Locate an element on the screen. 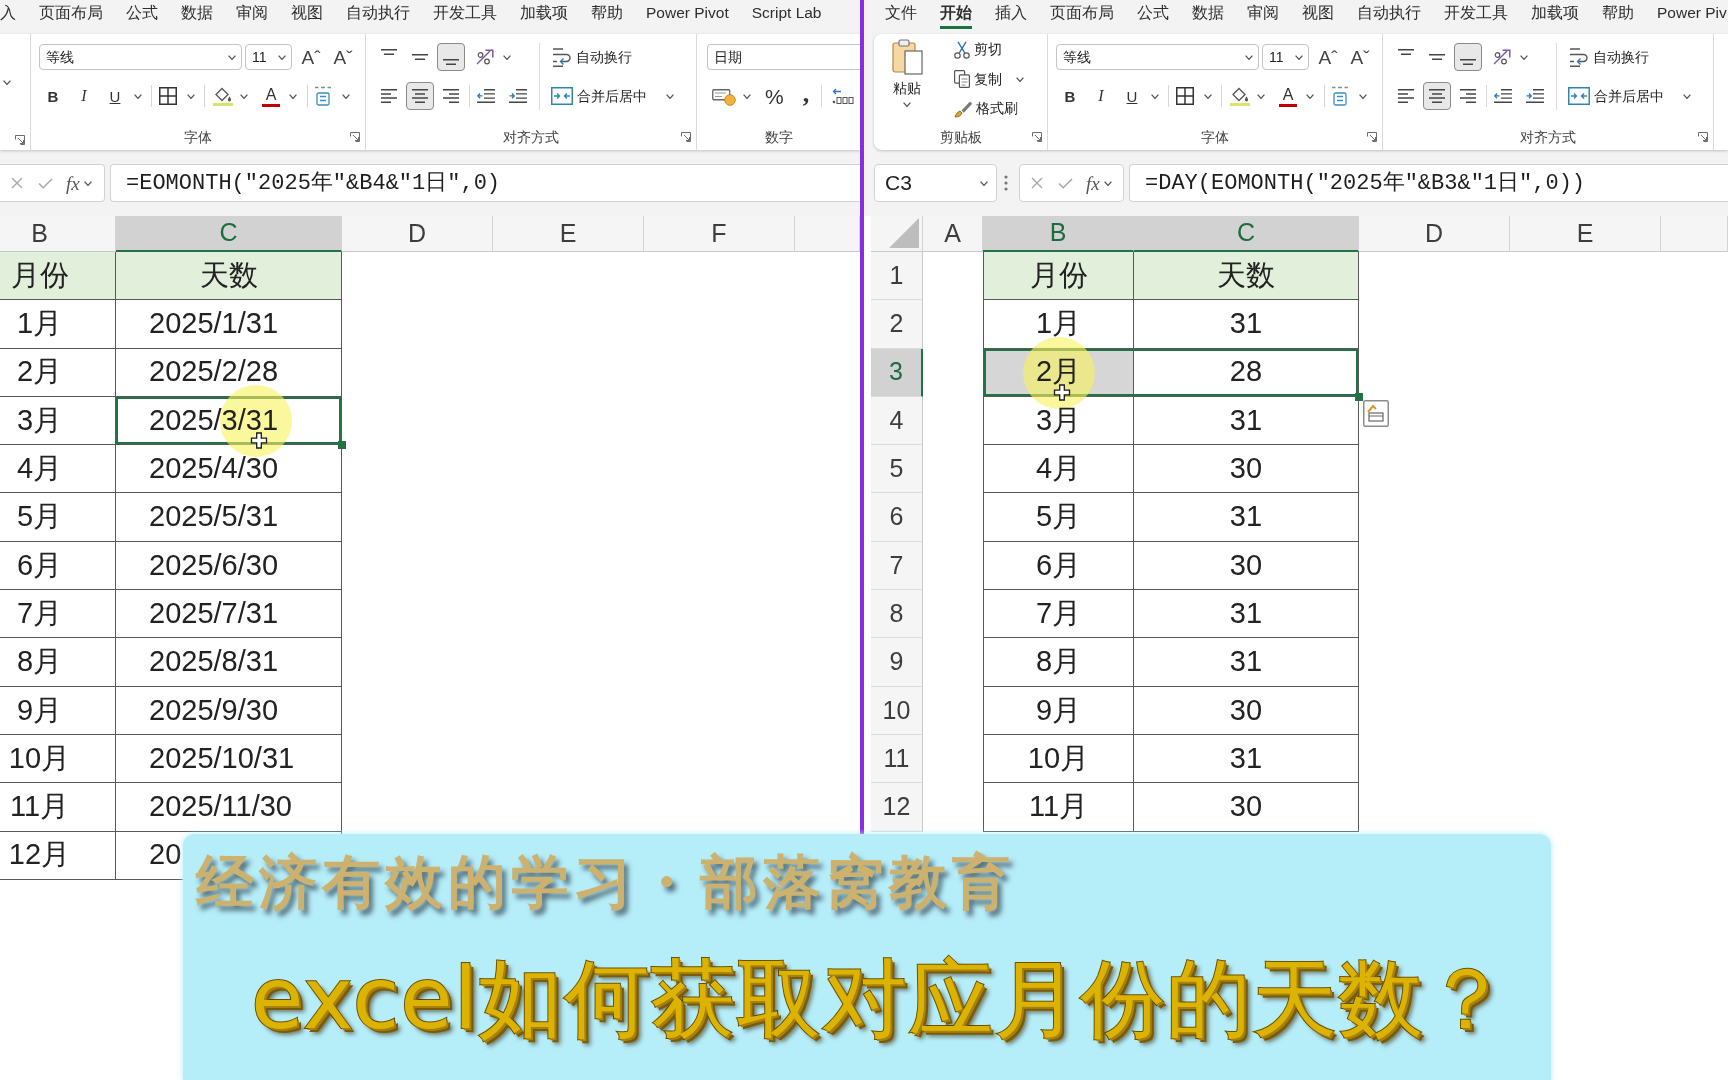  check-icon is located at coordinates (1065, 183).